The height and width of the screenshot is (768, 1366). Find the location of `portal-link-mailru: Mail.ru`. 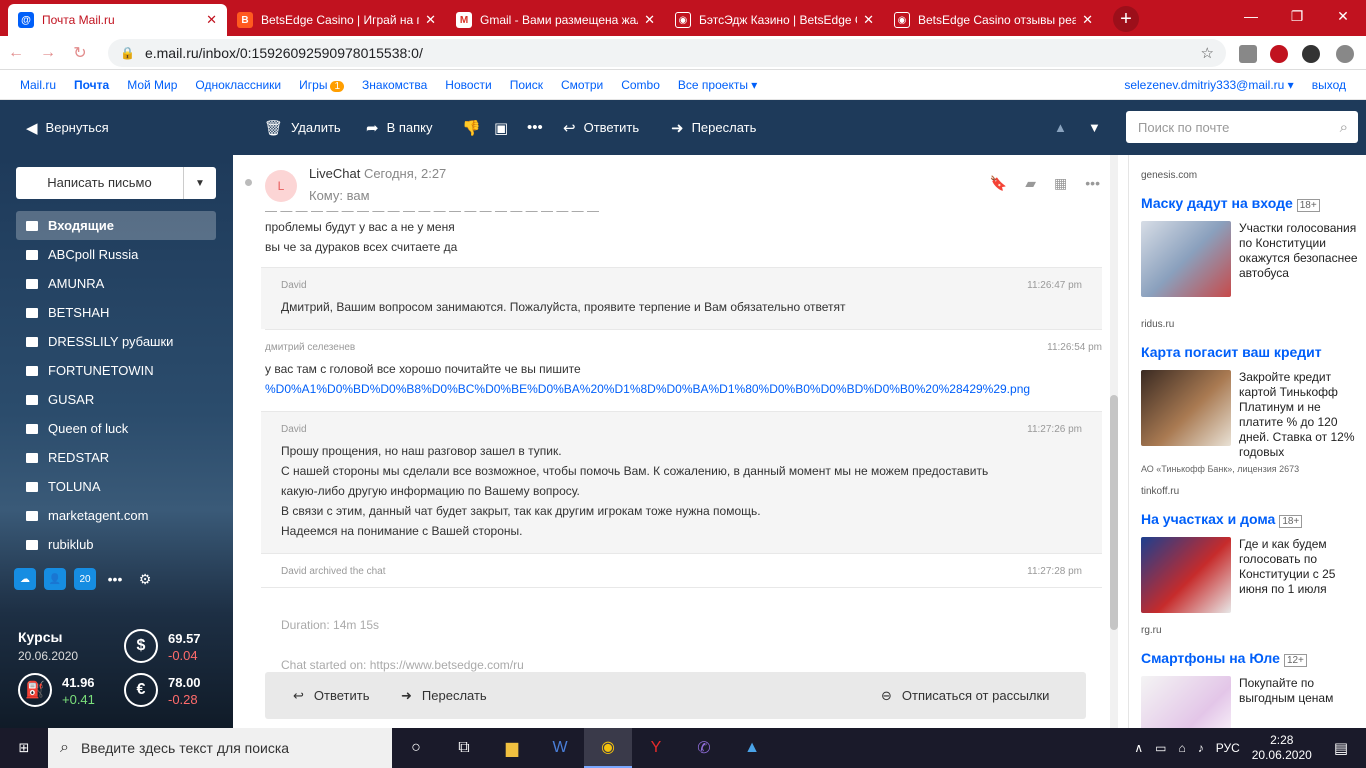

portal-link-mailru: Mail.ru is located at coordinates (38, 85).